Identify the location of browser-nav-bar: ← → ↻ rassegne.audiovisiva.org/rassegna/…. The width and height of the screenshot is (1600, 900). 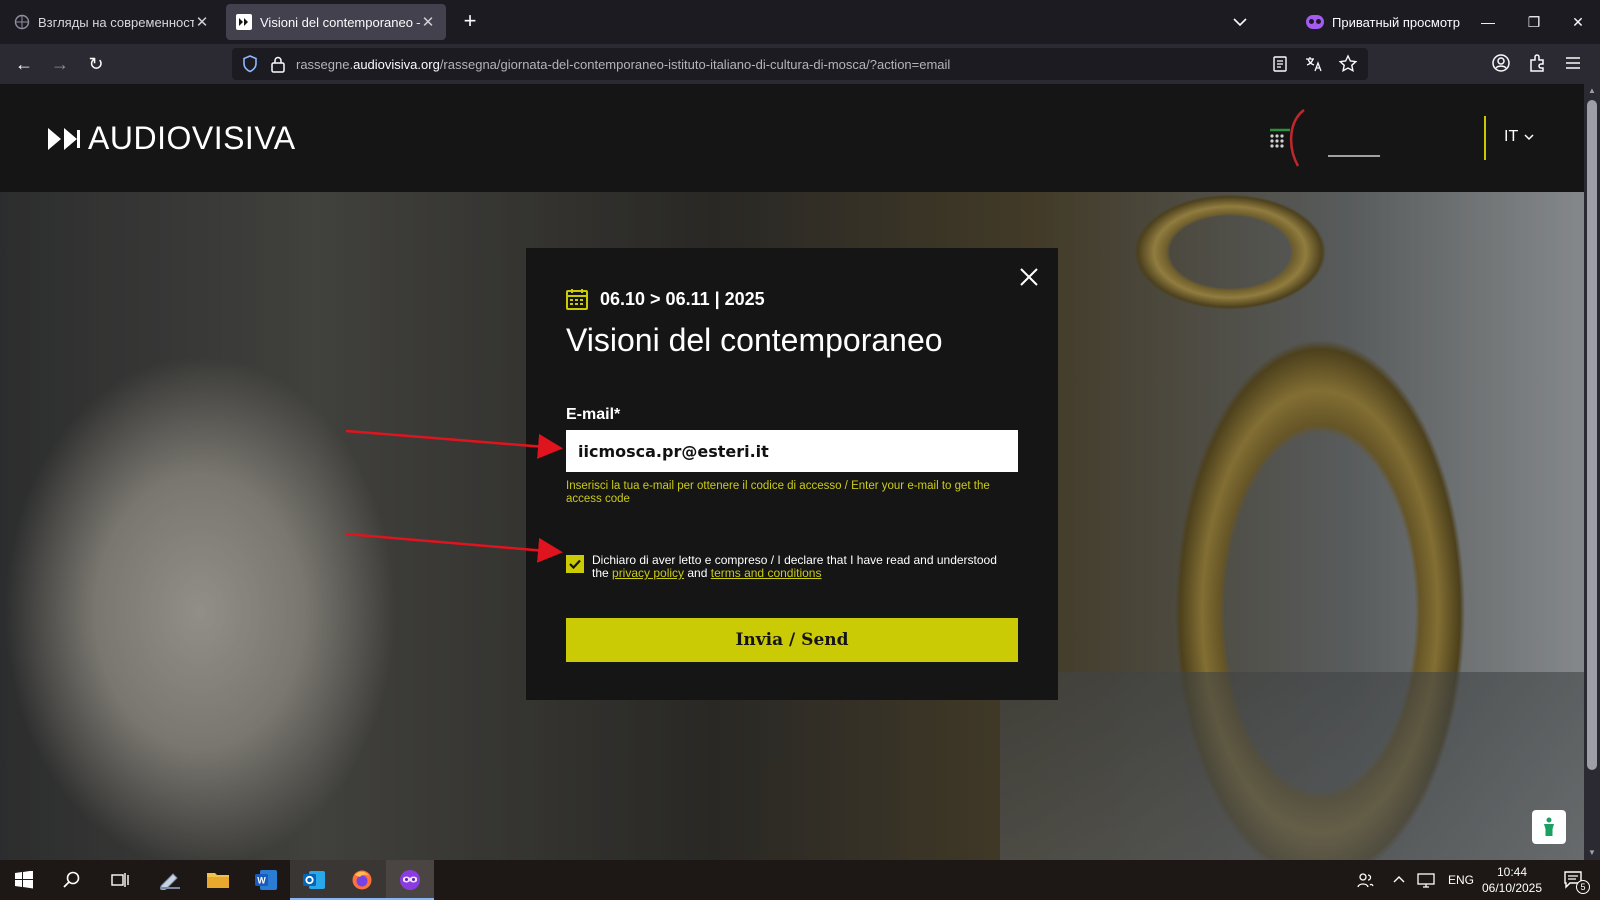
(800, 64).